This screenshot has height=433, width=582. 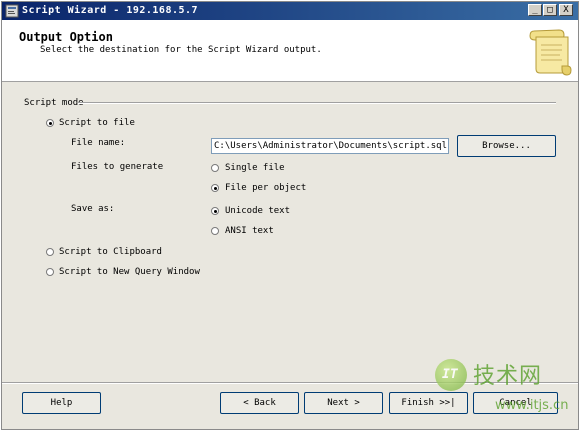 What do you see at coordinates (61, 403) in the screenshot?
I see `help-button: Help` at bounding box center [61, 403].